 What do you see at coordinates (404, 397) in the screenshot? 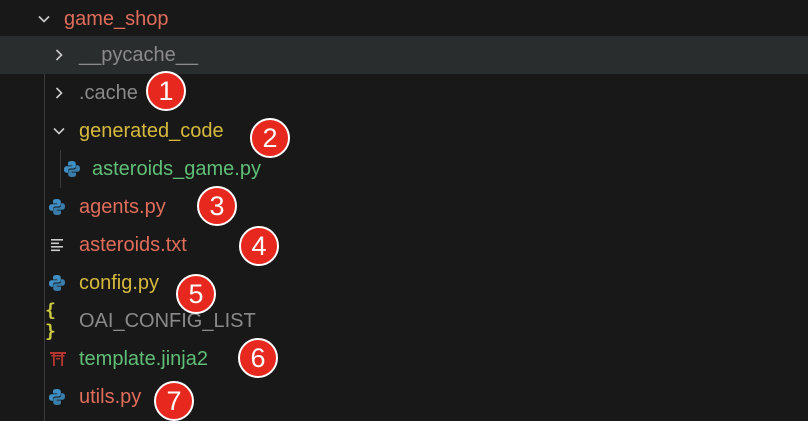
I see `file-utils-py: utils.py` at bounding box center [404, 397].